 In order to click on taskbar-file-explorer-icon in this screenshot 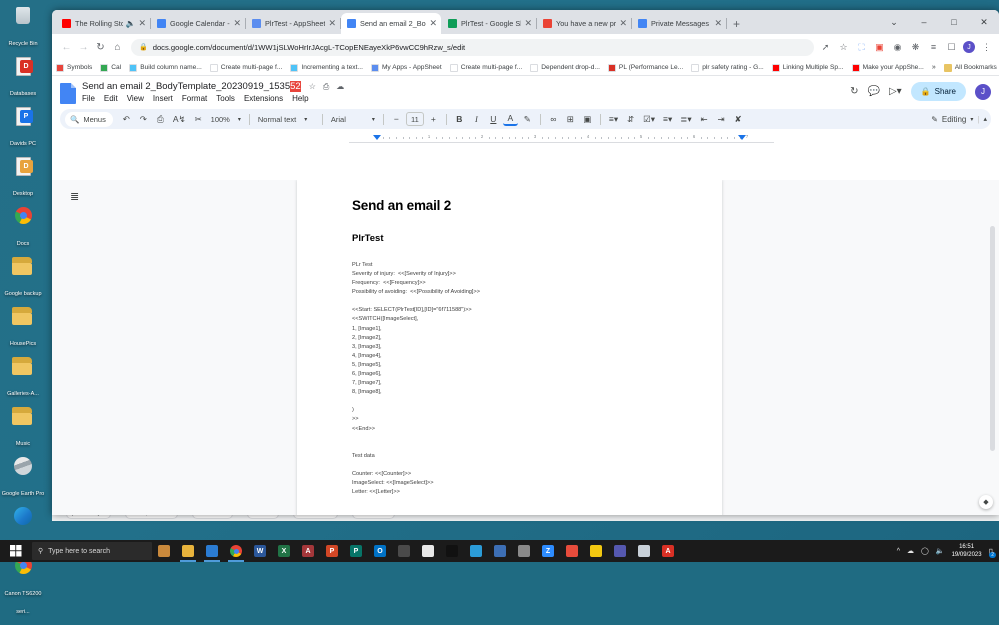, I will do `click(188, 551)`.